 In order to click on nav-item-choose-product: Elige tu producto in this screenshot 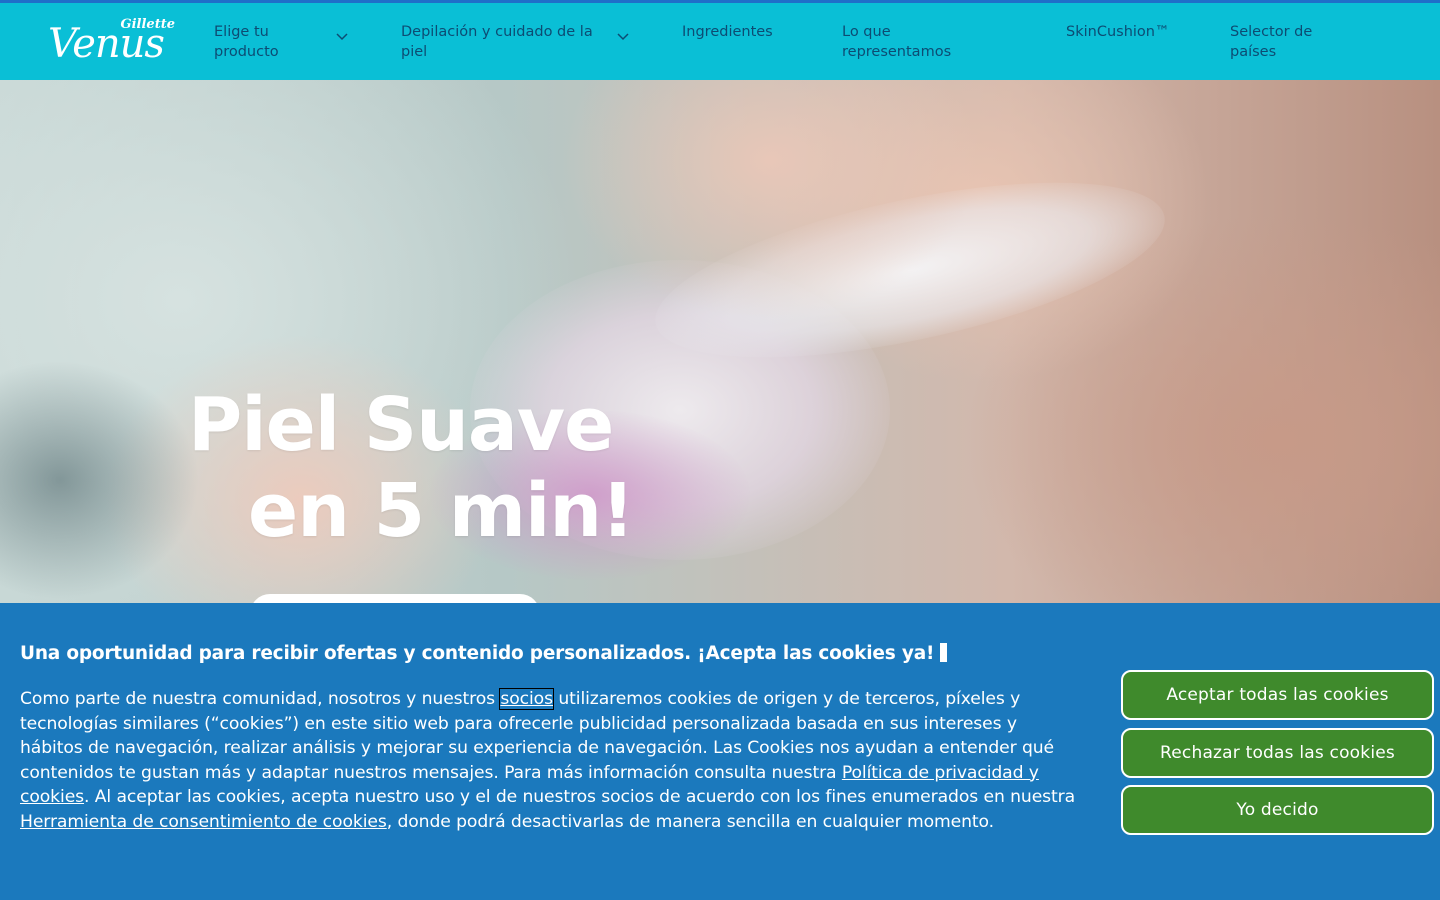, I will do `click(274, 42)`.